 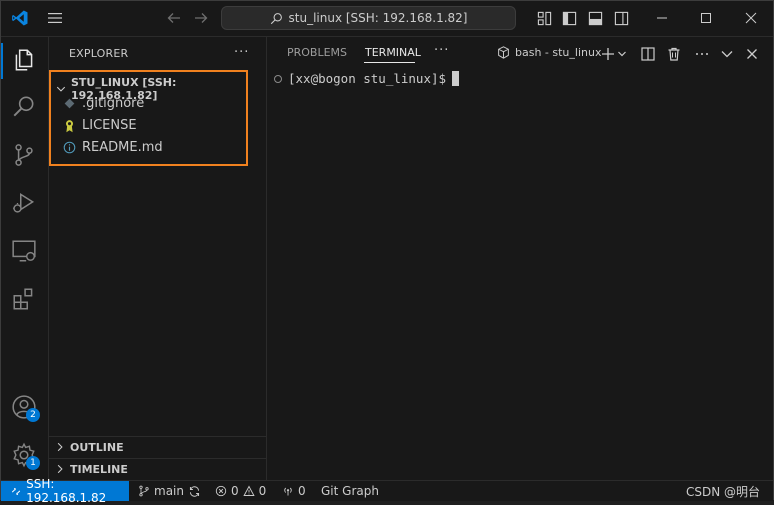 What do you see at coordinates (24, 203) in the screenshot?
I see `run-and-debug-icon` at bounding box center [24, 203].